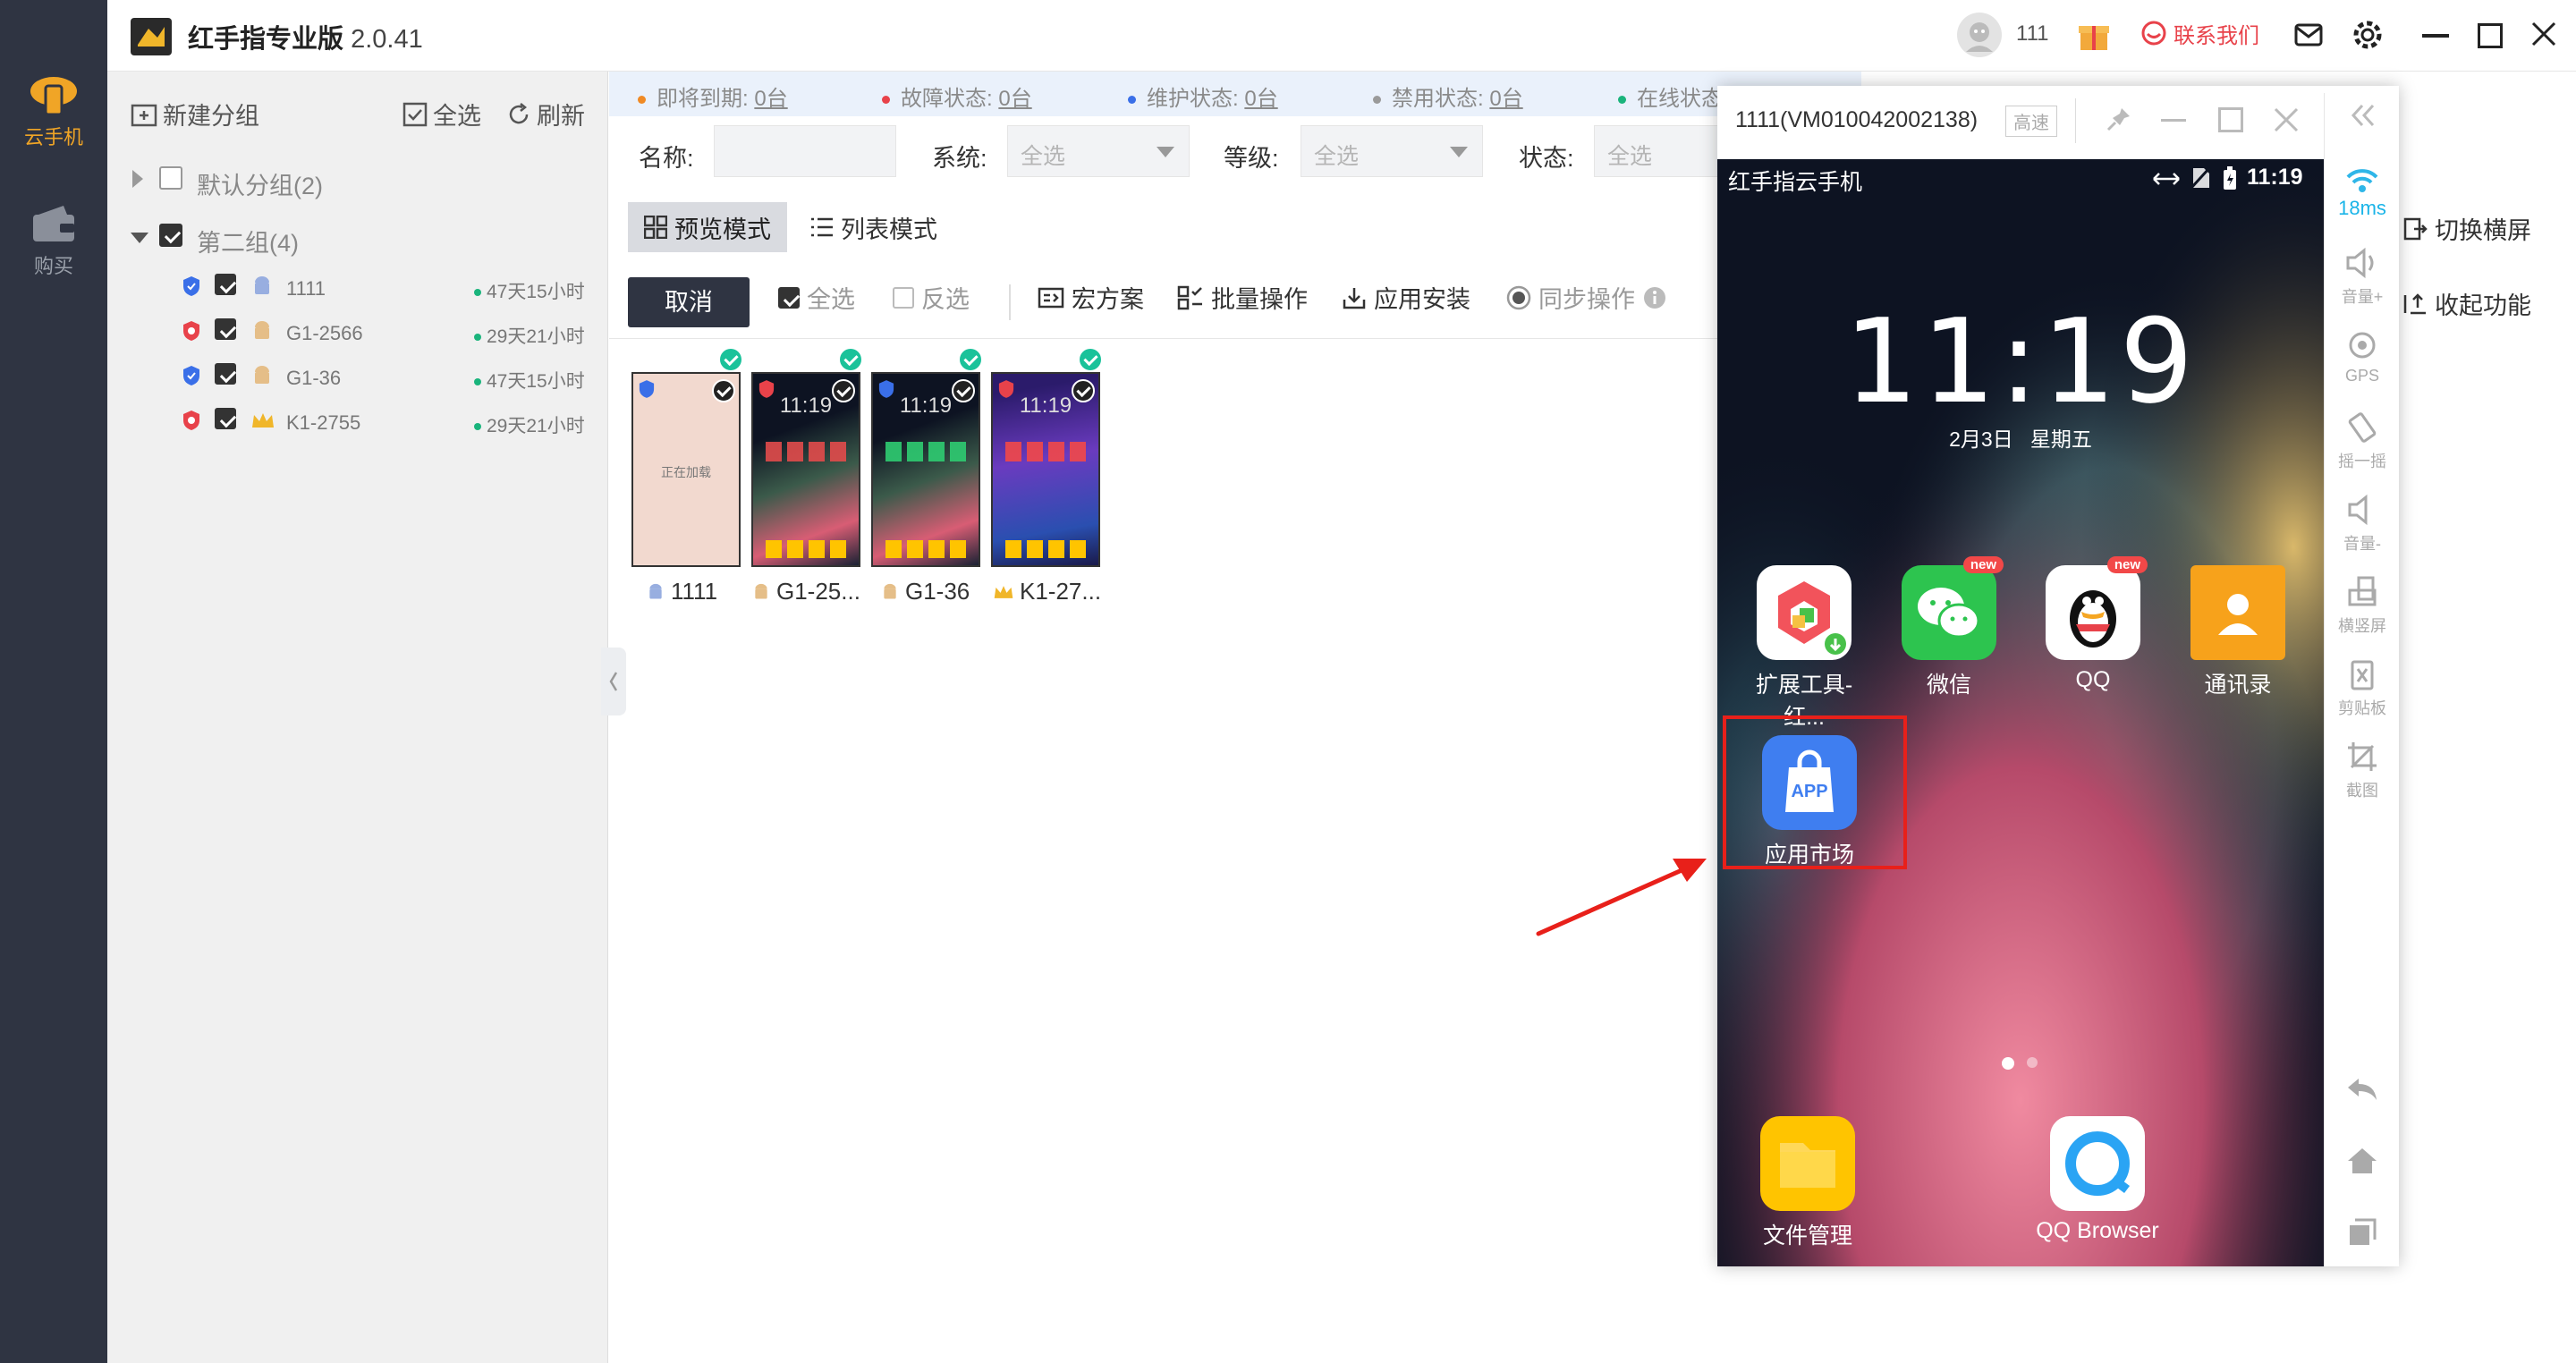 The image size is (2576, 1363). What do you see at coordinates (139, 238) in the screenshot?
I see `chevron-down-icon` at bounding box center [139, 238].